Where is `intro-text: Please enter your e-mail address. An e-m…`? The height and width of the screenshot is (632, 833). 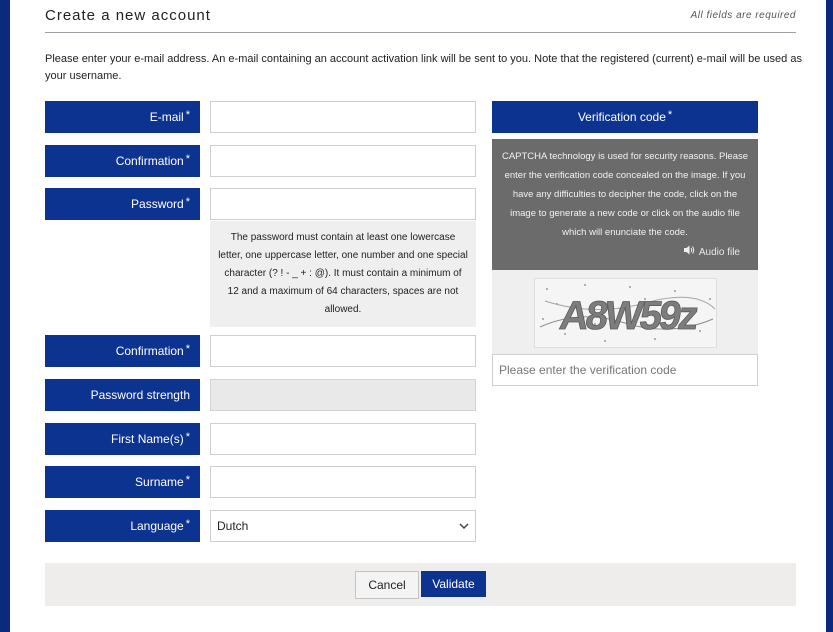
intro-text: Please enter your e-mail address. An e-m… is located at coordinates (423, 67).